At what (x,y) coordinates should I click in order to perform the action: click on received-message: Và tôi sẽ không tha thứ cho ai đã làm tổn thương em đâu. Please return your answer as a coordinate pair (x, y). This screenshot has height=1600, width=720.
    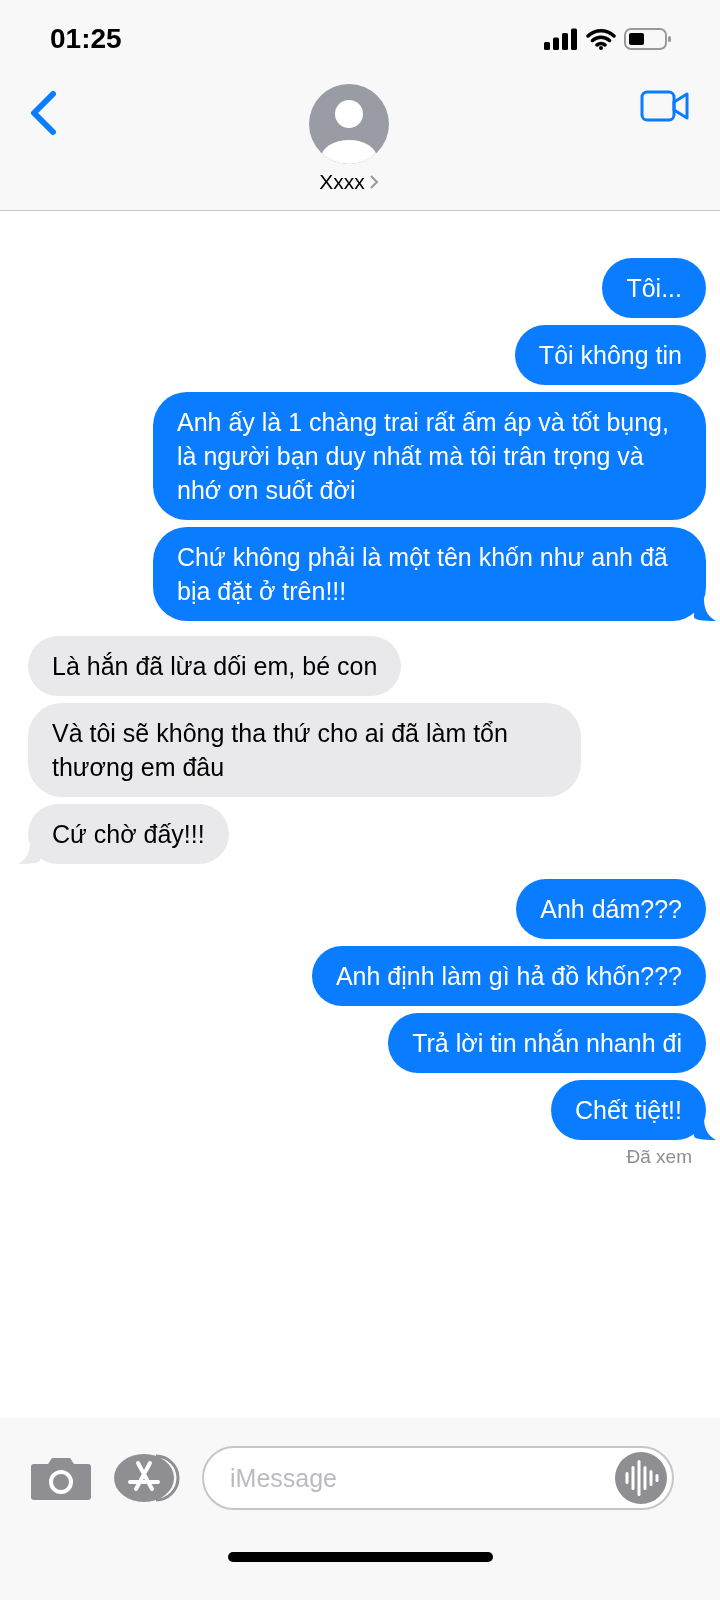
    Looking at the image, I should click on (304, 750).